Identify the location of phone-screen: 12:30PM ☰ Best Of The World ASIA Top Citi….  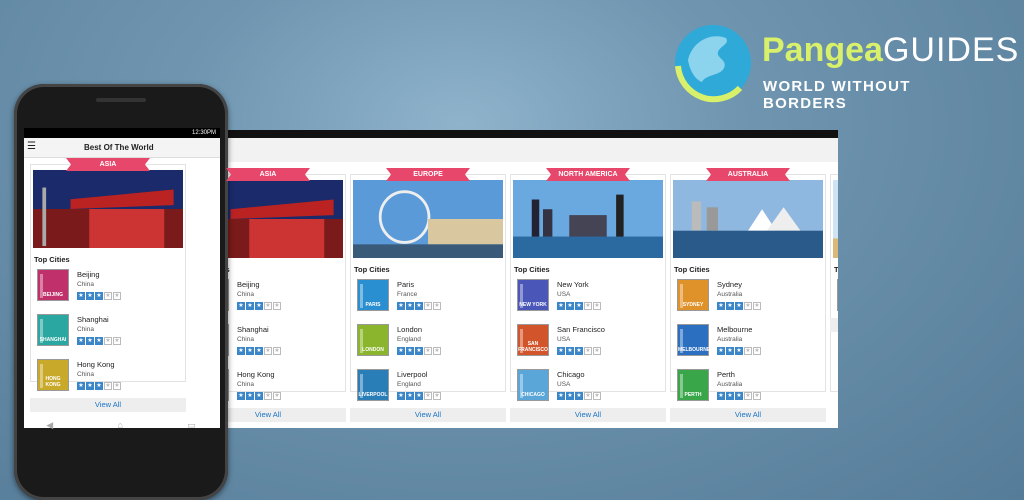
(122, 278).